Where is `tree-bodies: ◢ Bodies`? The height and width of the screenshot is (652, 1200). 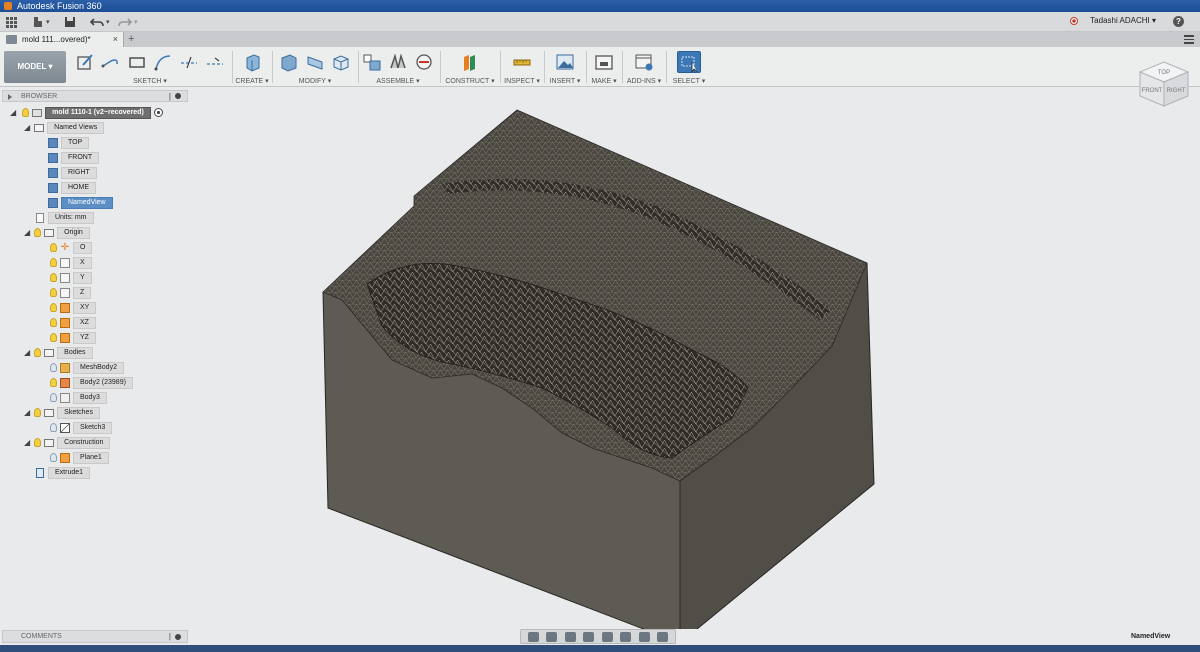 tree-bodies: ◢ Bodies is located at coordinates (58, 352).